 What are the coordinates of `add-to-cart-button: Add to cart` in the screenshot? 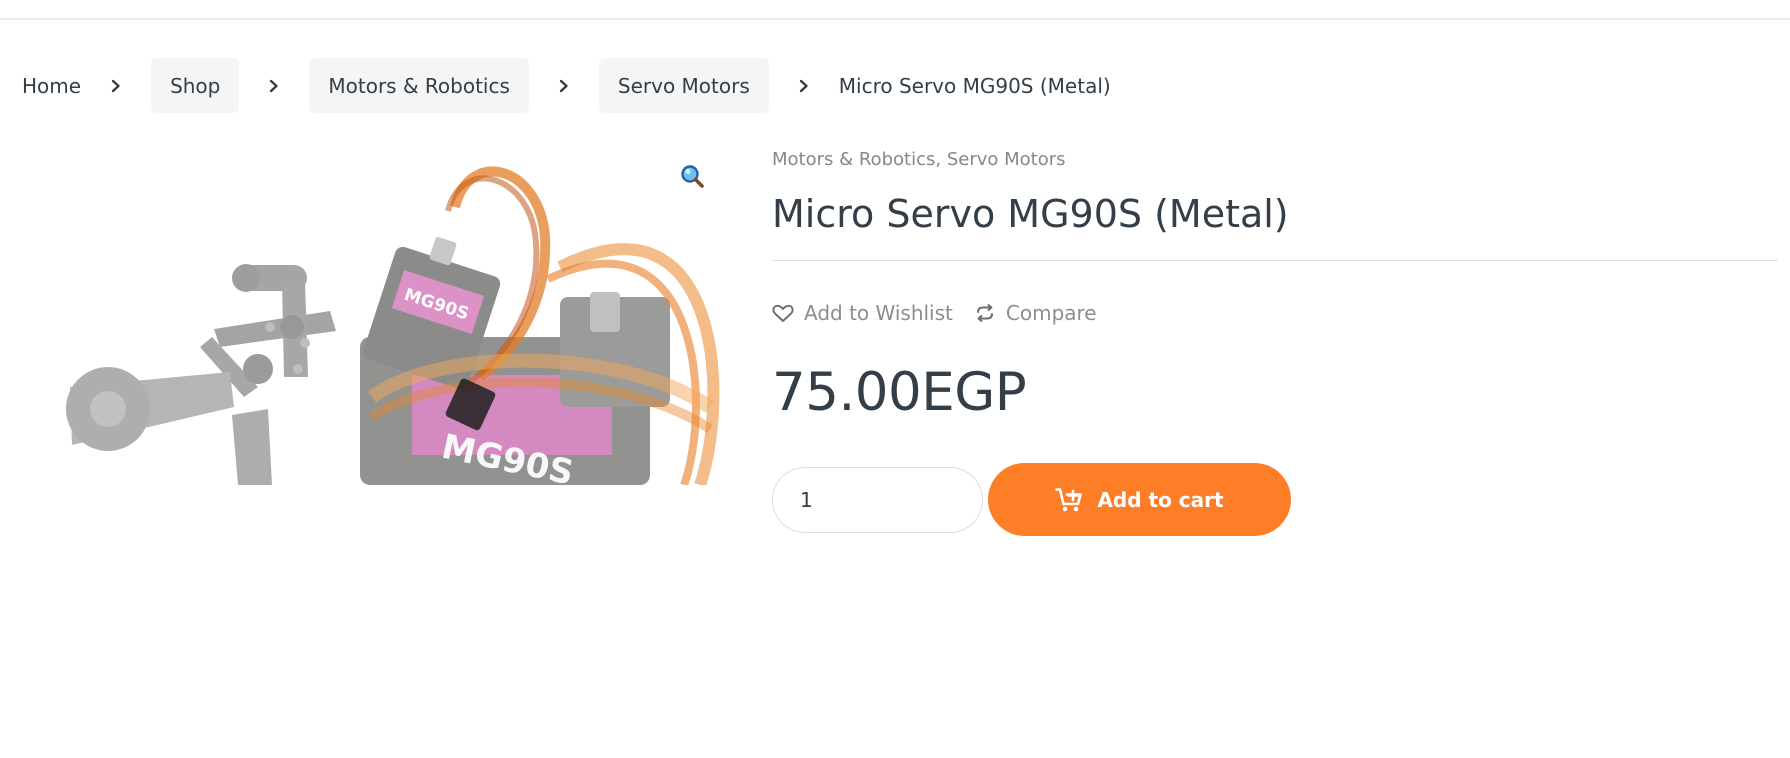 It's located at (1139, 499).